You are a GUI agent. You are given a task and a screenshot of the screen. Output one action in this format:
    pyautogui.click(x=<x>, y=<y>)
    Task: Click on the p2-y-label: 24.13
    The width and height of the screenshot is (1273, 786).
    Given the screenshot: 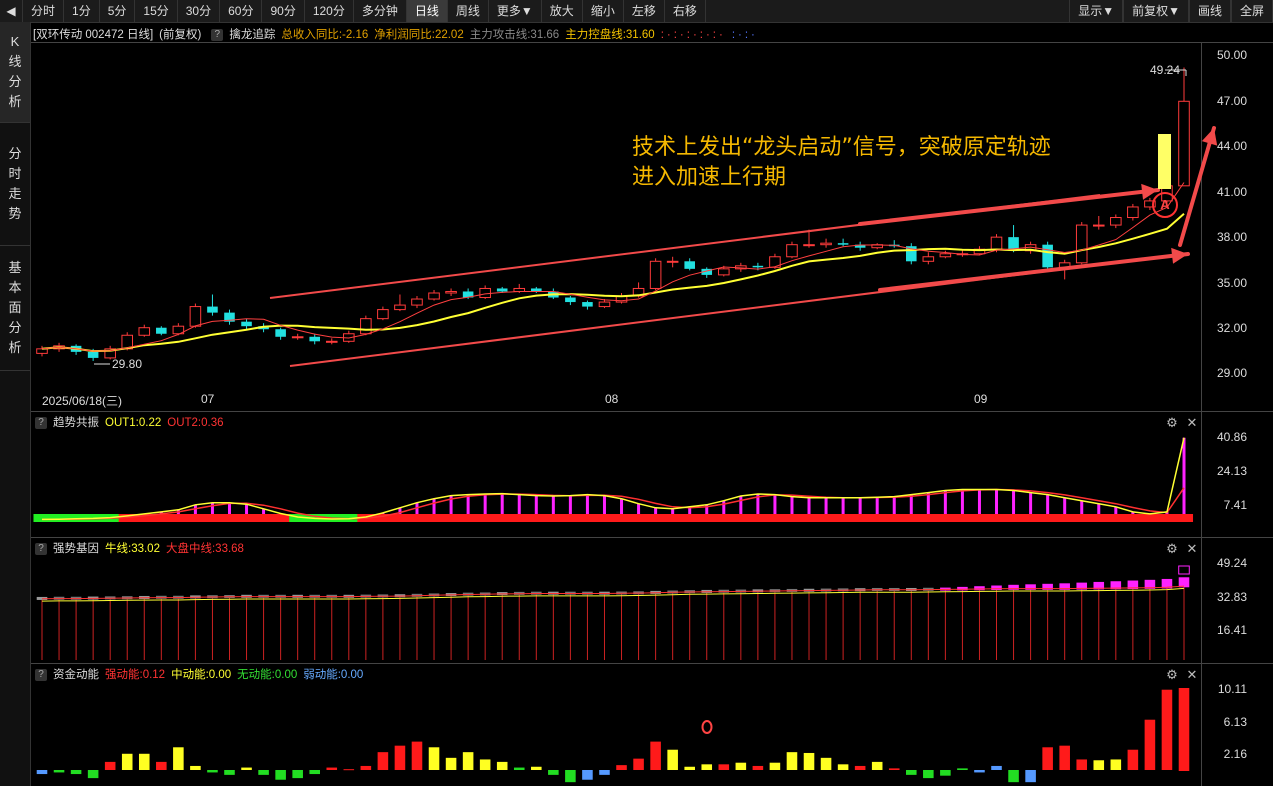 What is the action you would take?
    pyautogui.click(x=1231, y=471)
    